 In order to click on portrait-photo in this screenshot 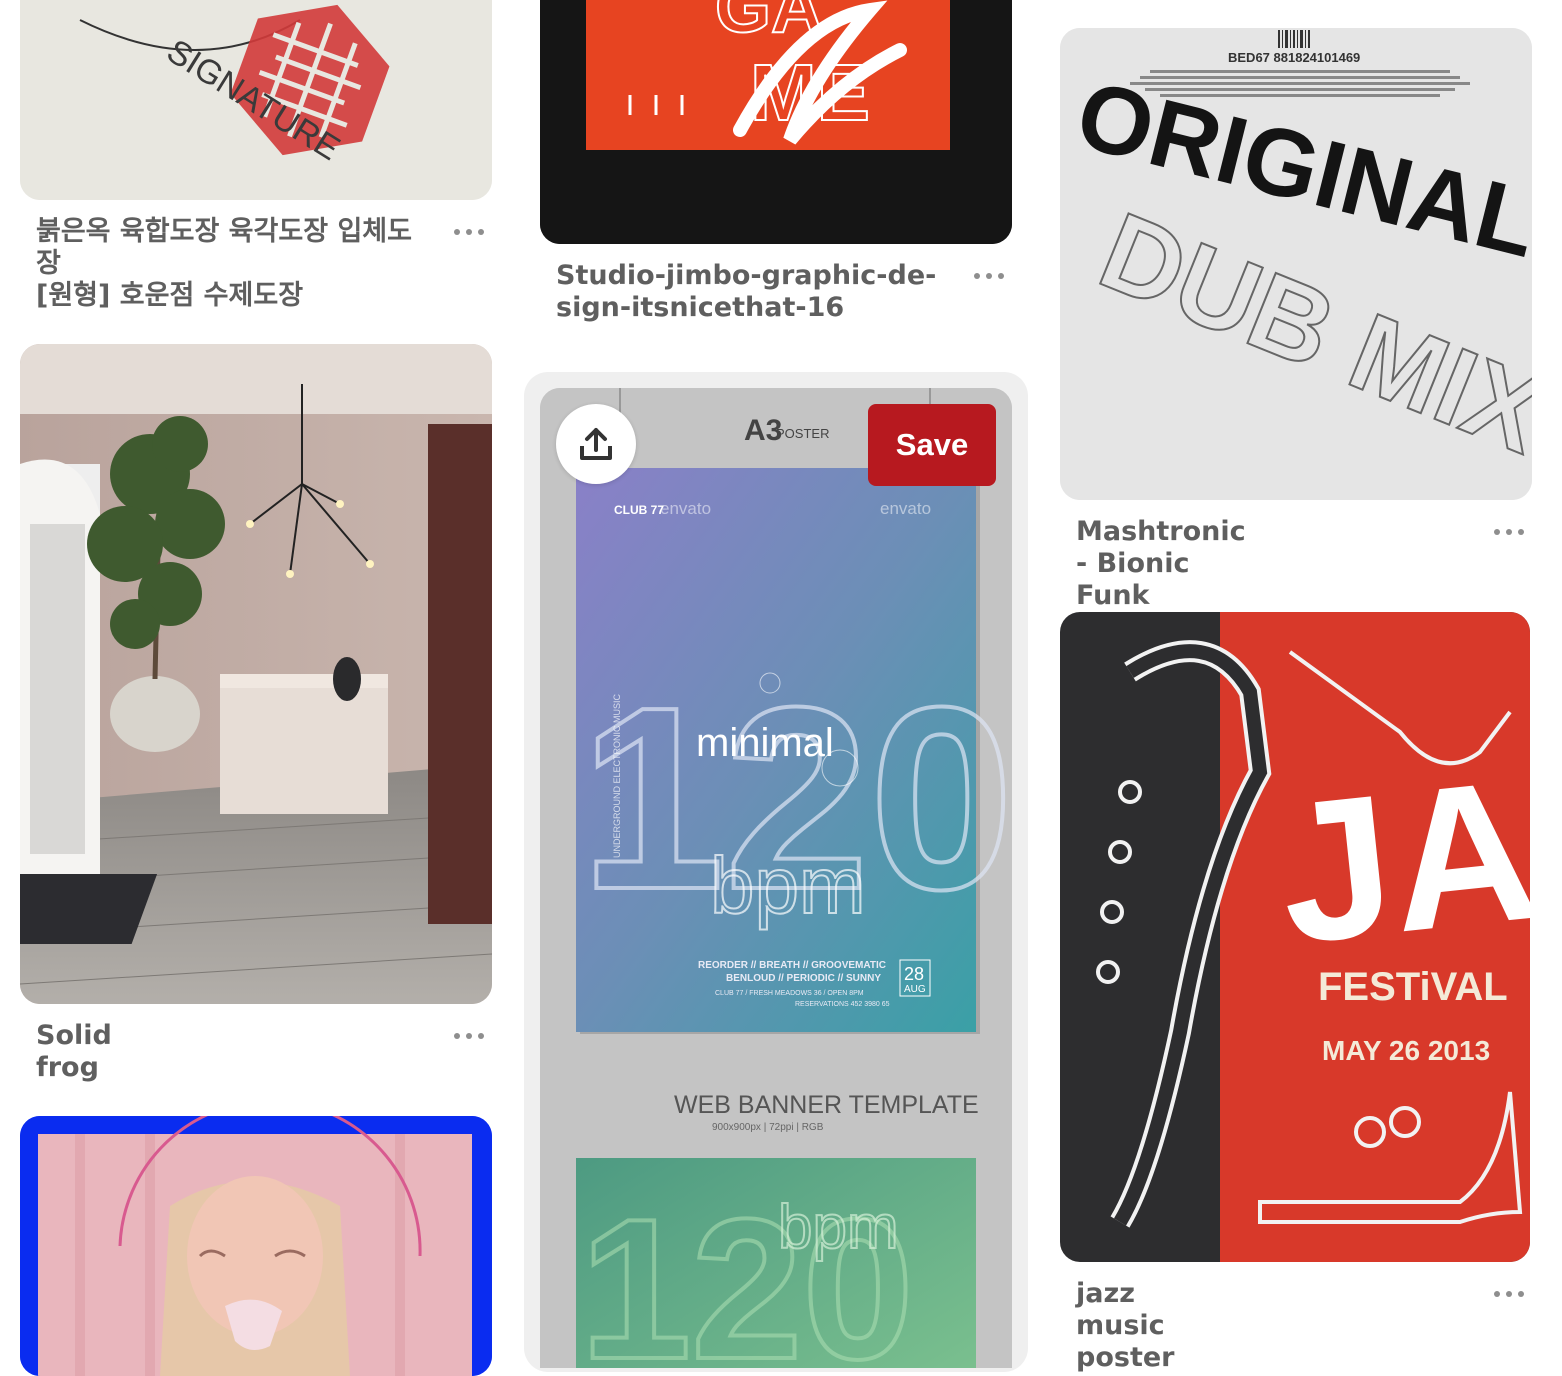, I will do `click(256, 1246)`.